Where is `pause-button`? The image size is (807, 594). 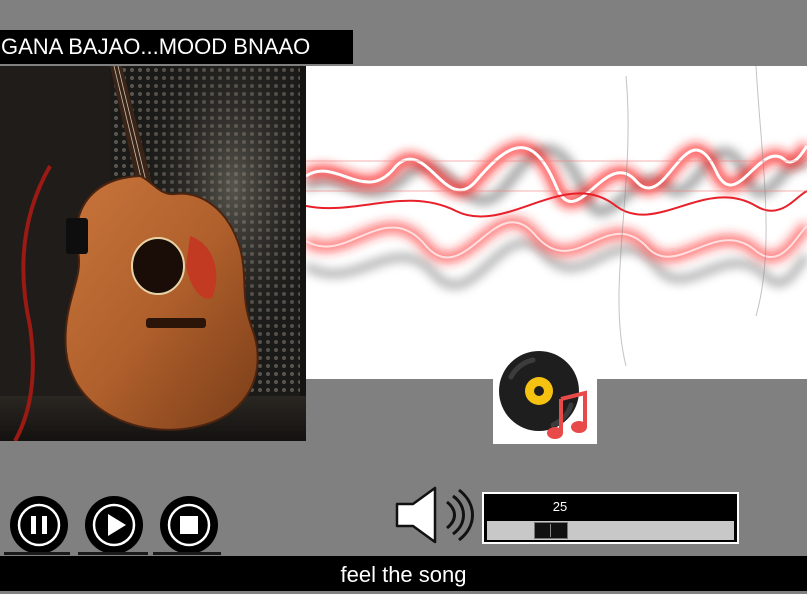
pause-button is located at coordinates (39, 525).